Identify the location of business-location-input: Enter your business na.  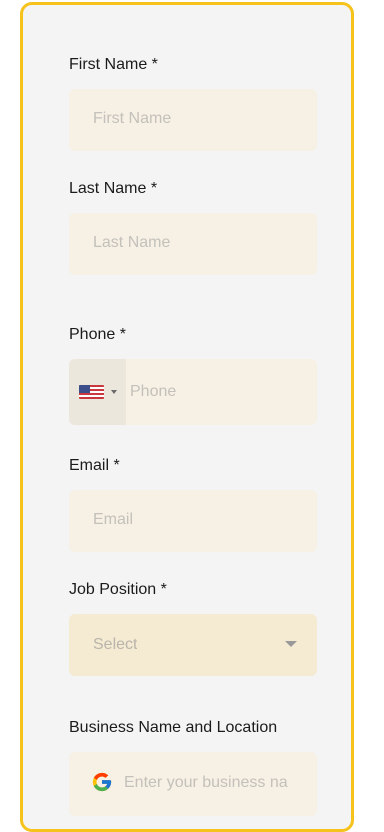
(193, 784).